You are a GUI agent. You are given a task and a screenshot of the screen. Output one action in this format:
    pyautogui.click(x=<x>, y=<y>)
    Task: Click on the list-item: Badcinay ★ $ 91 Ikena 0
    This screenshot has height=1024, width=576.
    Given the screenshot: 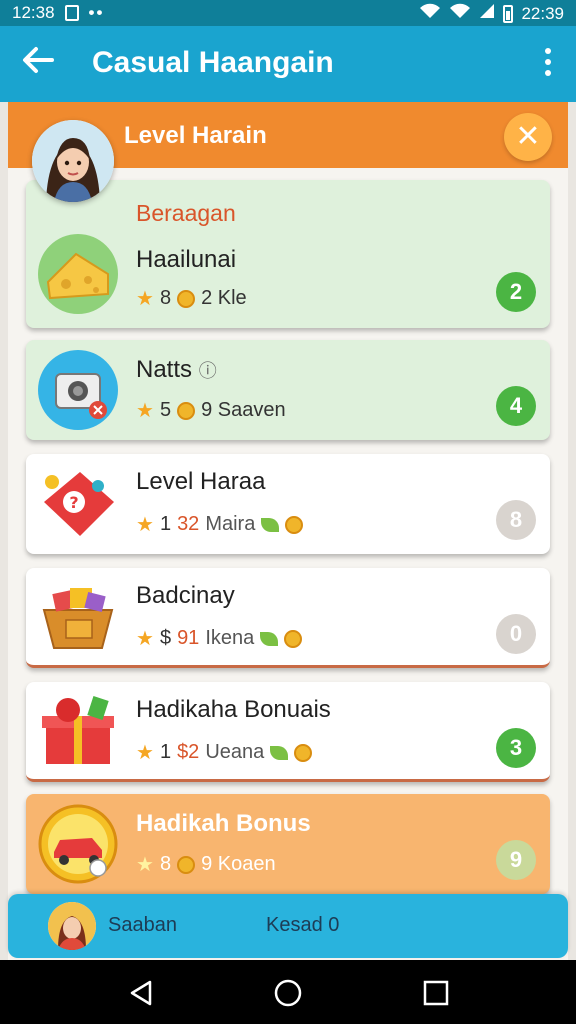 What is the action you would take?
    pyautogui.click(x=288, y=618)
    